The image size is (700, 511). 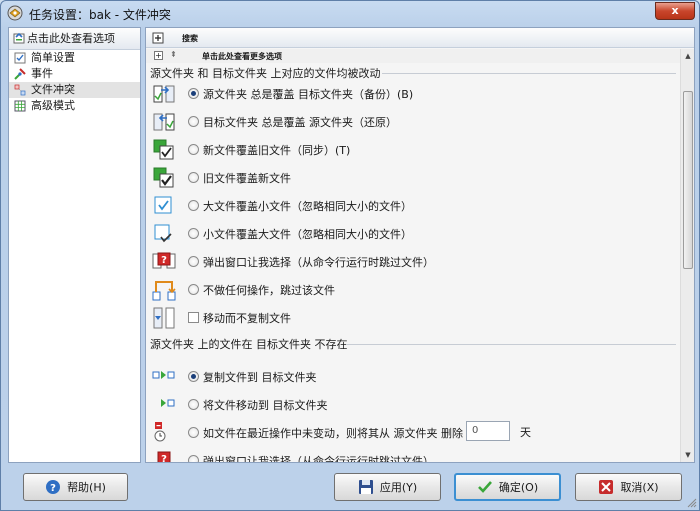 What do you see at coordinates (411, 123) in the screenshot?
I see `option-target-overwrite-source: 目标文件夹 总是覆盖 源文件夹（还原）` at bounding box center [411, 123].